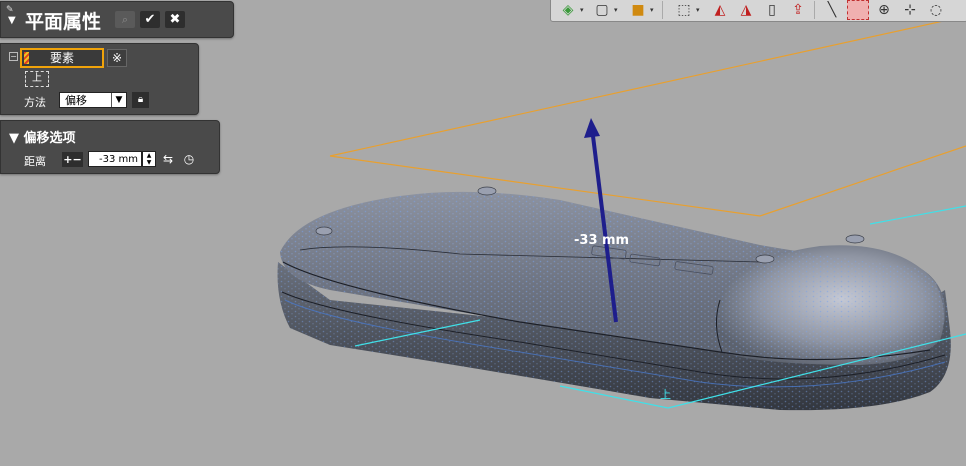 Image resolution: width=966 pixels, height=466 pixels. What do you see at coordinates (76, 100) in the screenshot?
I see `method-value: 偏移` at bounding box center [76, 100].